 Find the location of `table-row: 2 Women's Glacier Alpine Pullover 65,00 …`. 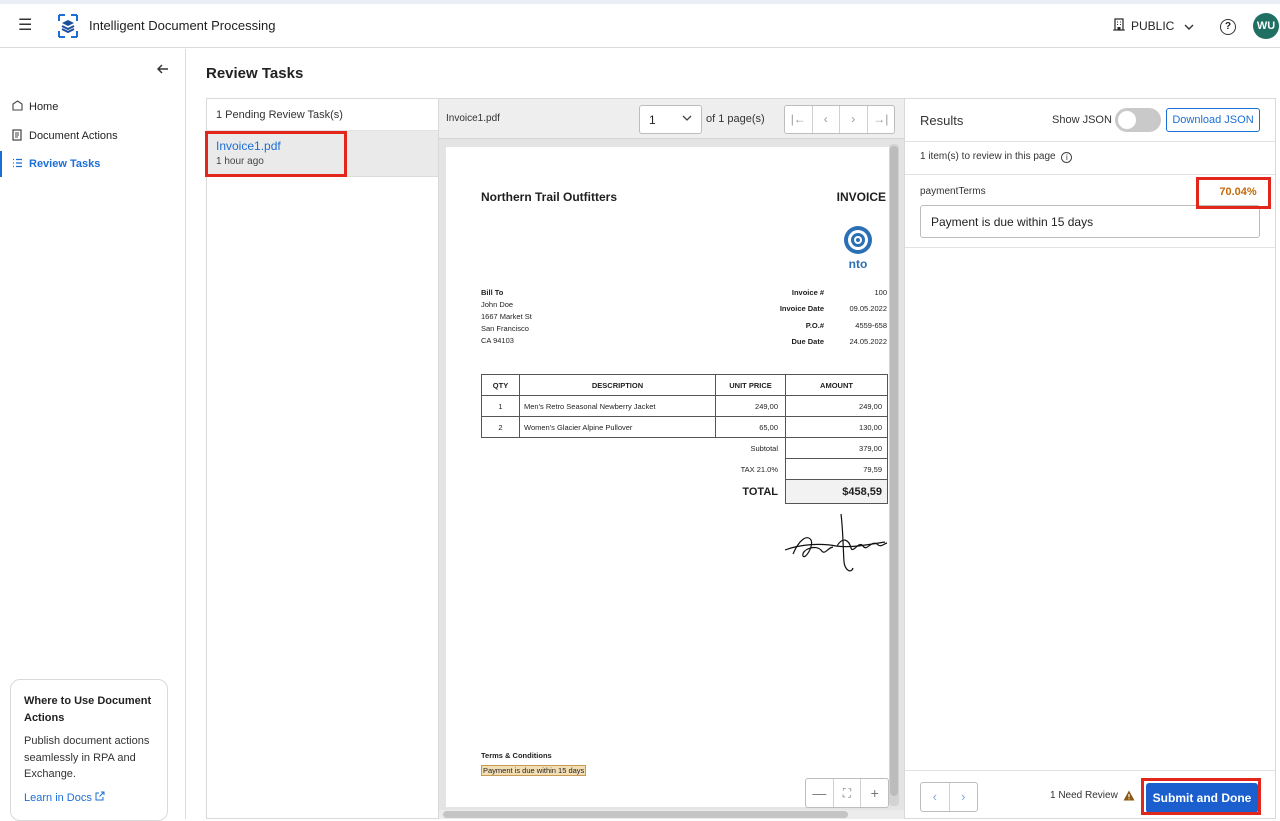

table-row: 2 Women's Glacier Alpine Pullover 65,00 … is located at coordinates (684, 427).